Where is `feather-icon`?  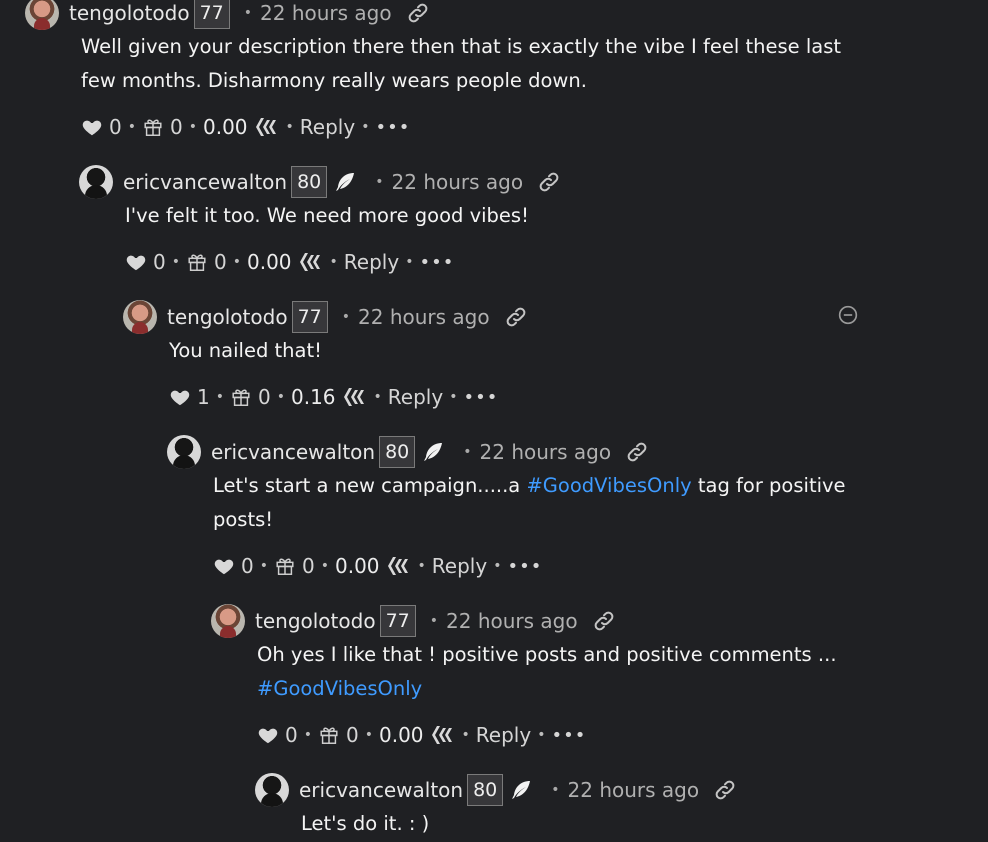
feather-icon is located at coordinates (433, 452).